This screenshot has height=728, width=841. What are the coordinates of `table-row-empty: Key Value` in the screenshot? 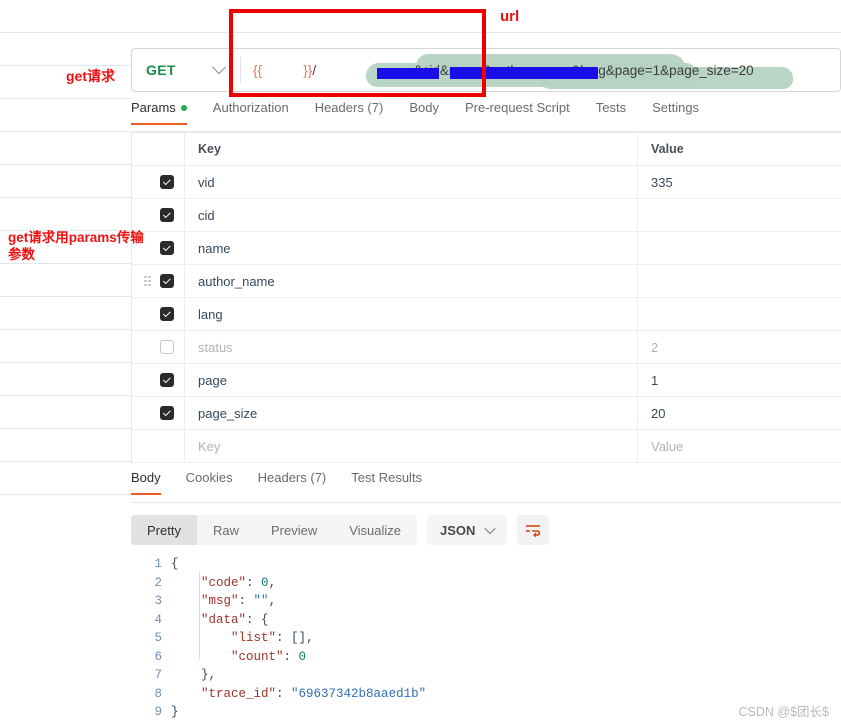 It's located at (486, 446).